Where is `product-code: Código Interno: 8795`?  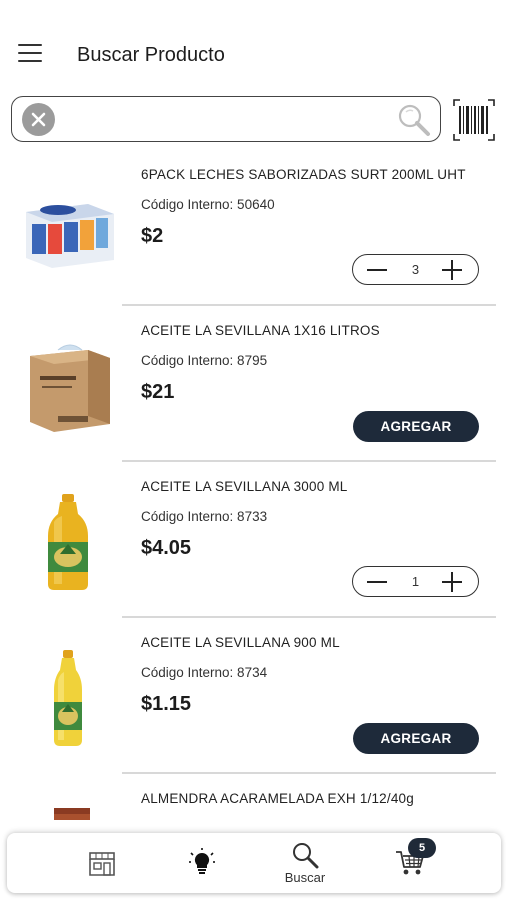
product-code: Código Interno: 8795 is located at coordinates (204, 360).